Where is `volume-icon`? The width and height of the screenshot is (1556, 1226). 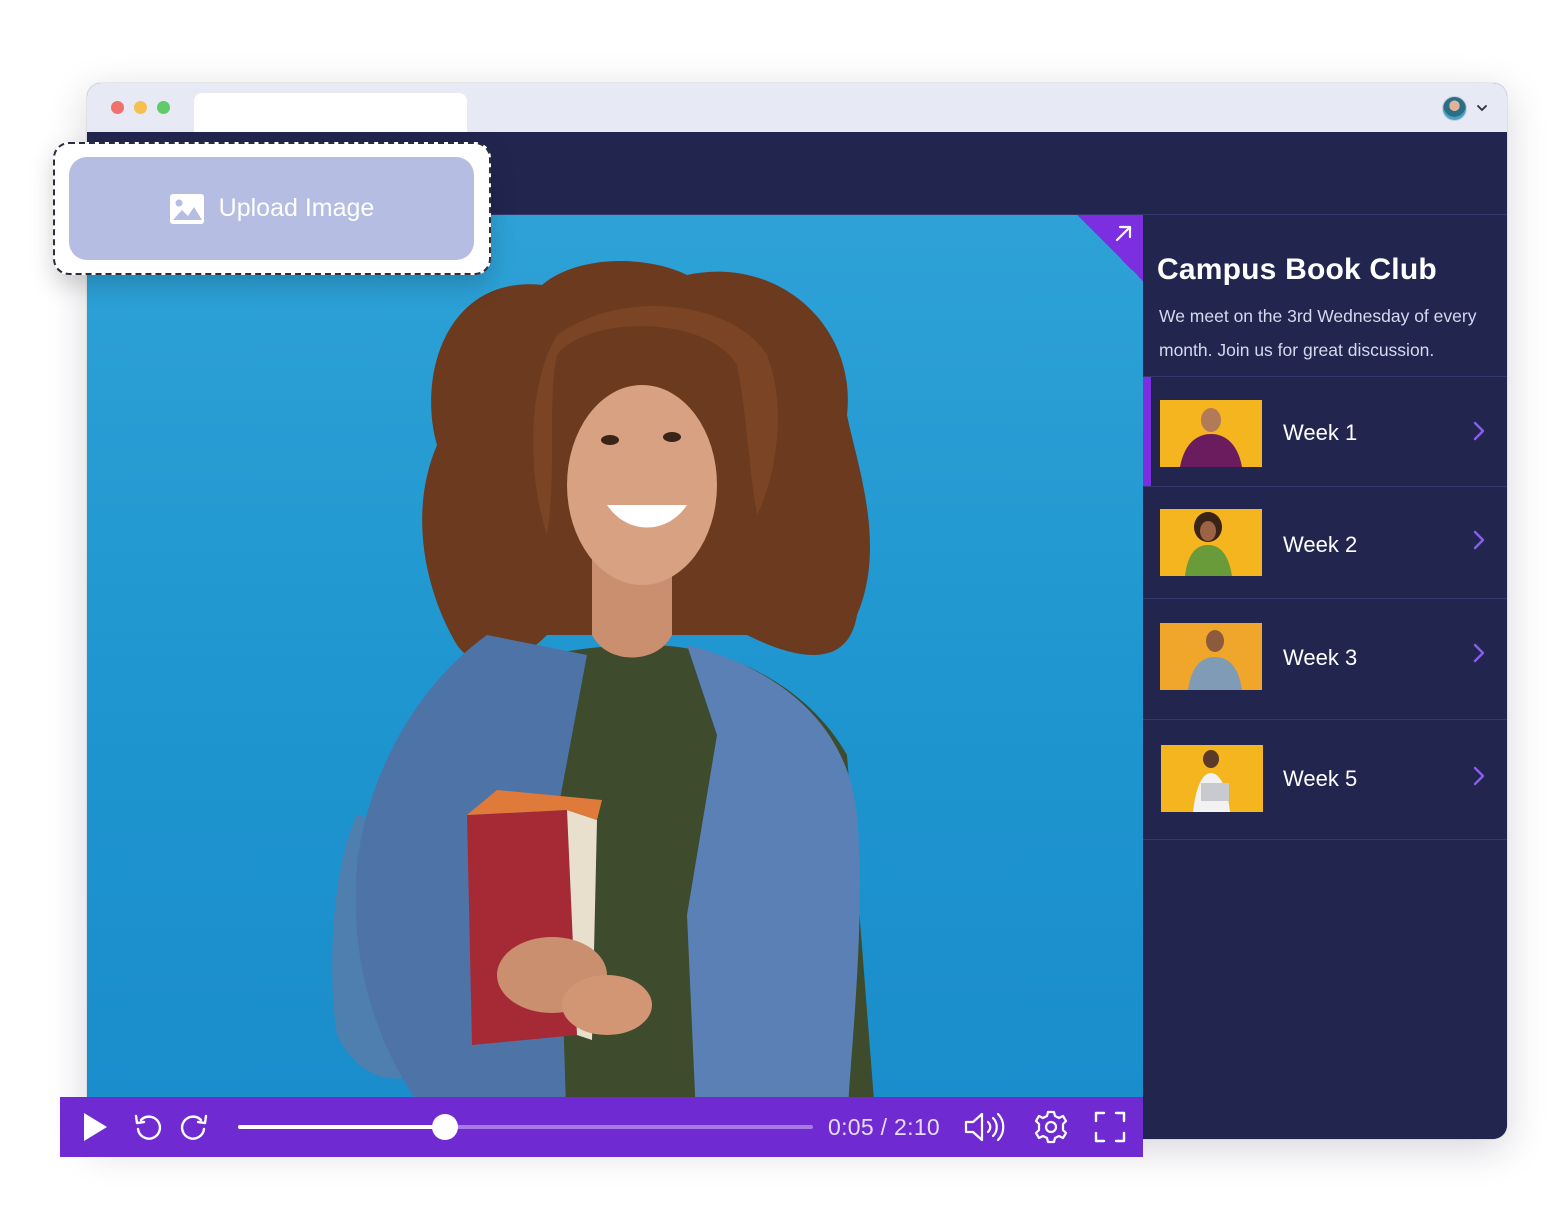
volume-icon is located at coordinates (984, 1127).